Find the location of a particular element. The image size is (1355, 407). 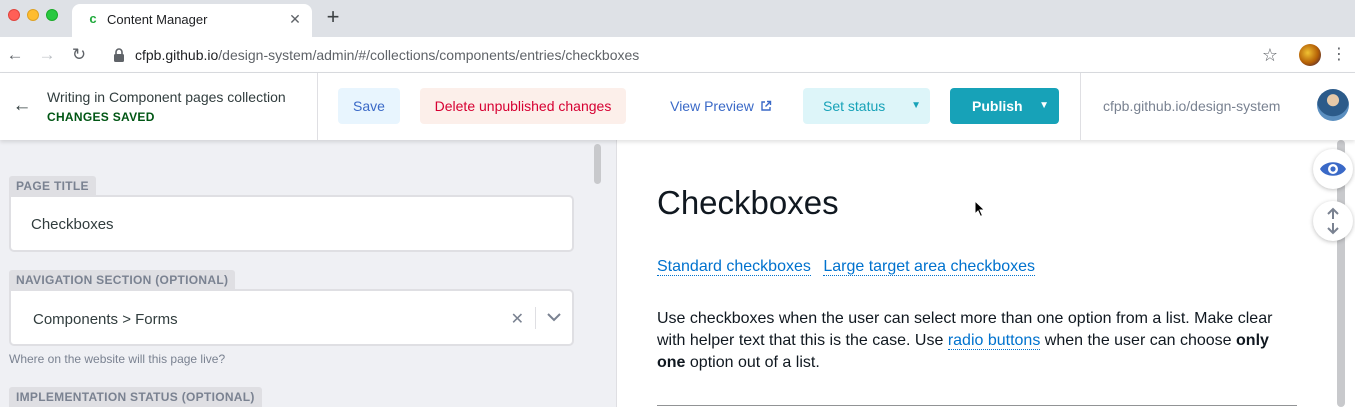

reload-icon: ↻ is located at coordinates (79, 55).